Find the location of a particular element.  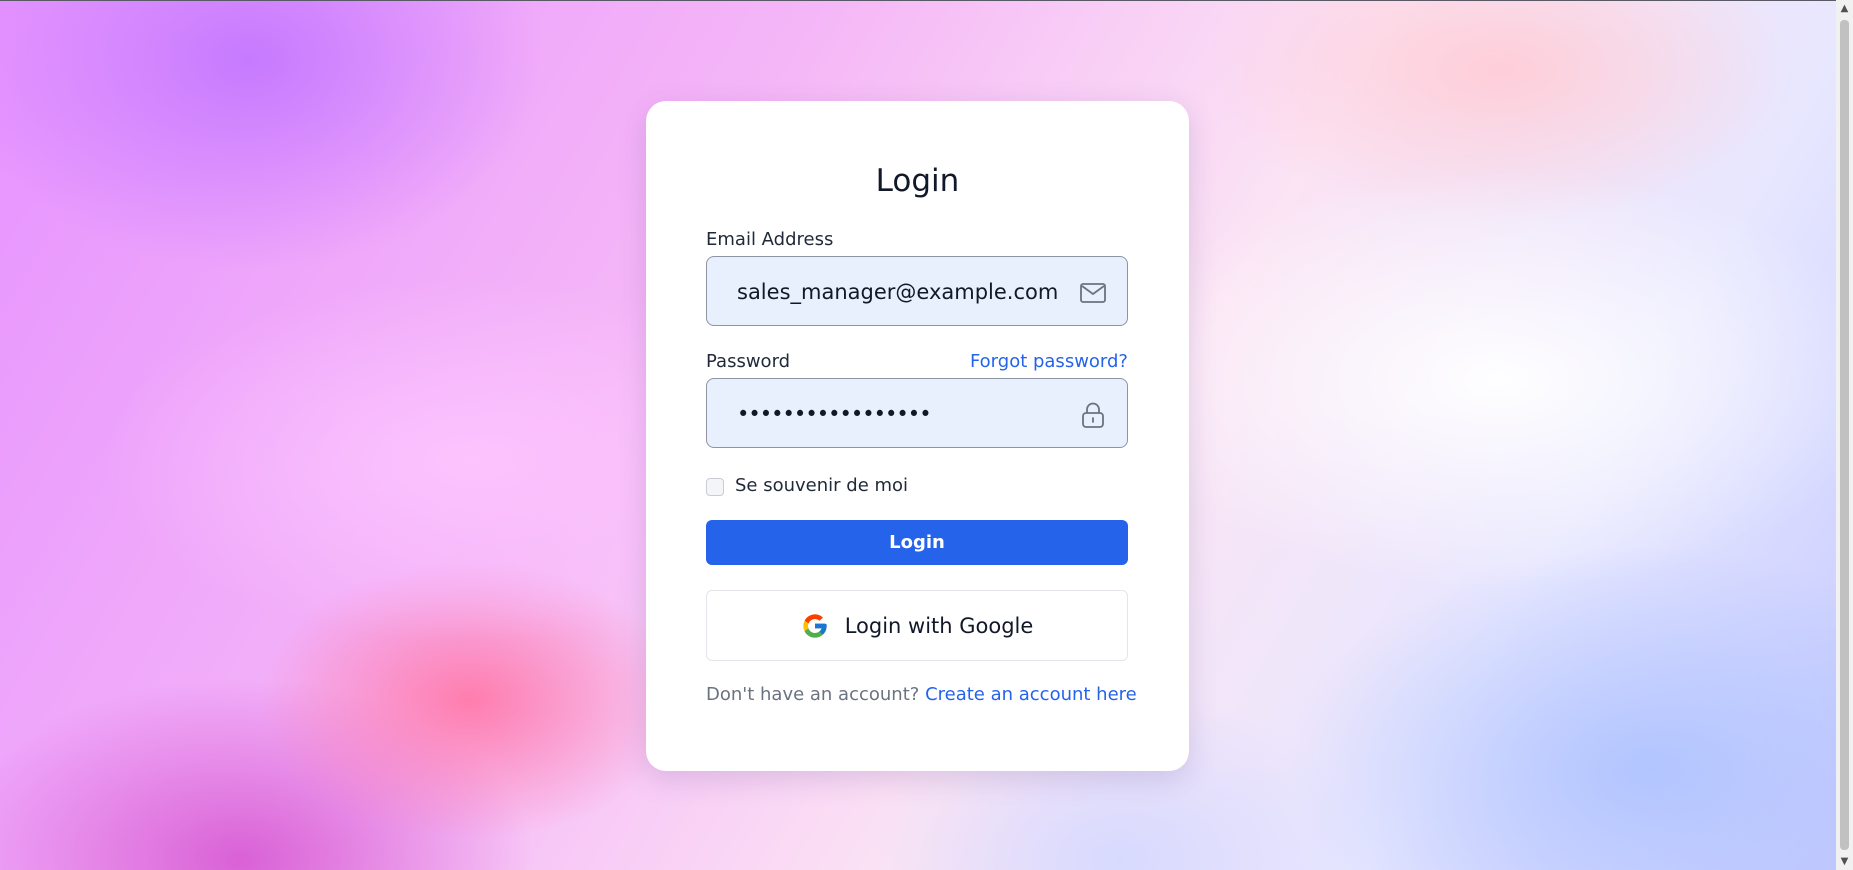

forgot-password-link: Forgot password? is located at coordinates (1049, 361).